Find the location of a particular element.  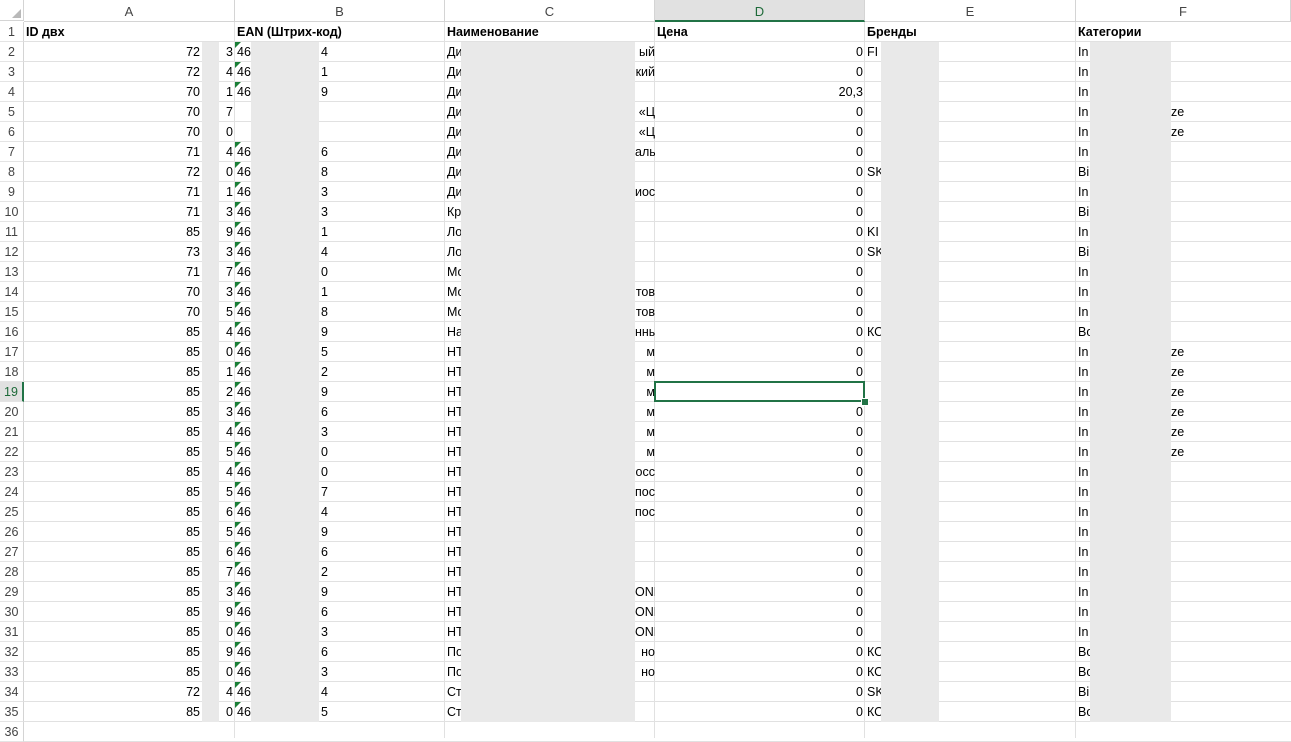

header-cell-brand: Бренды is located at coordinates (970, 32).